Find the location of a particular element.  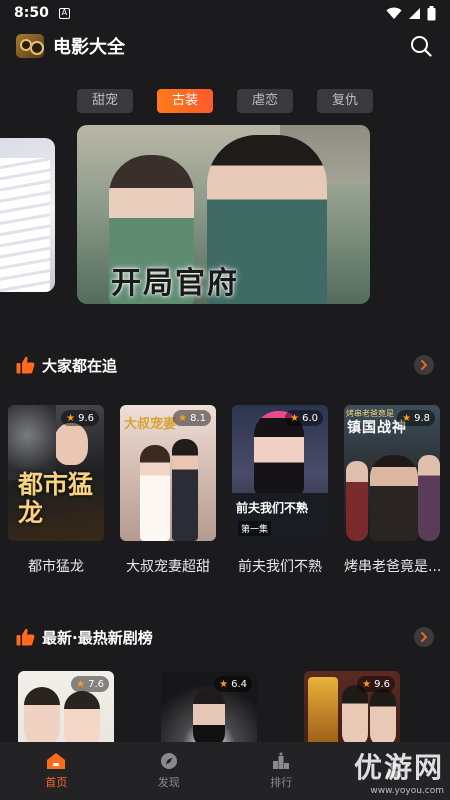

rating-badge: ★ 6.0 is located at coordinates (304, 418).